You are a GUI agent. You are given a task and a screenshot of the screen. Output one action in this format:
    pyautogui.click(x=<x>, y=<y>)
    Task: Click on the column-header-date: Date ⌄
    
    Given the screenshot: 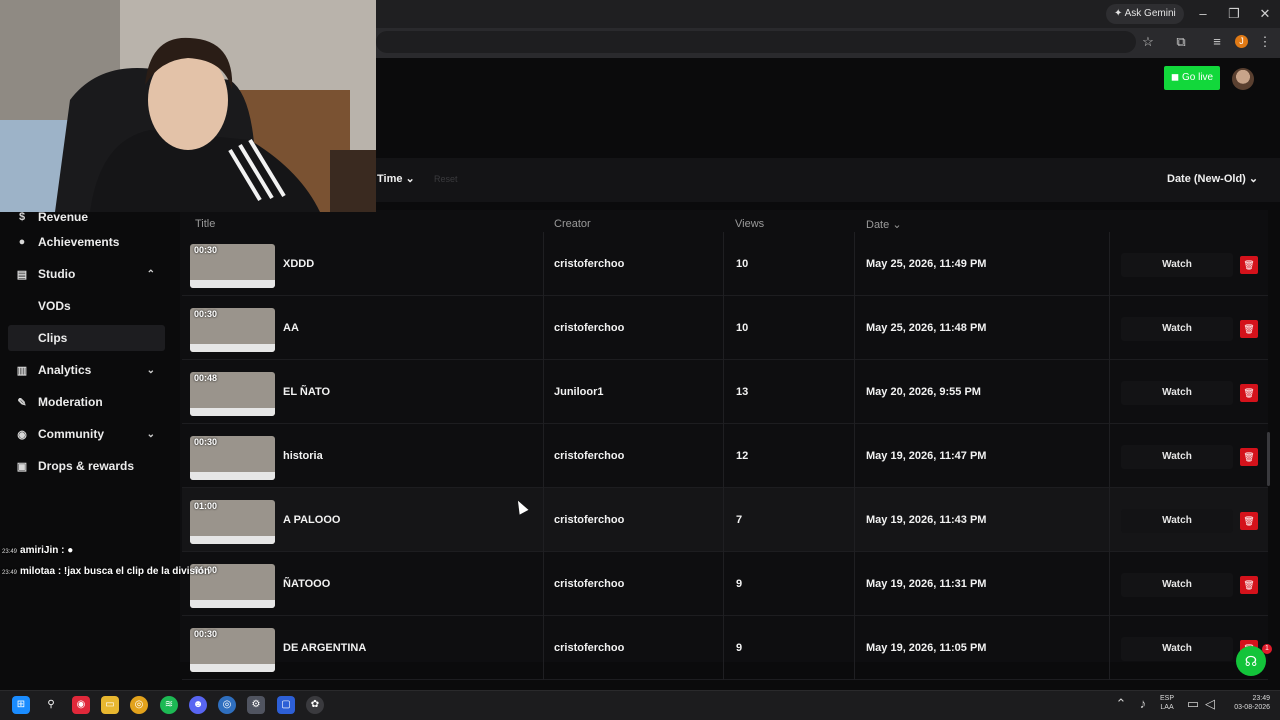 What is the action you would take?
    pyautogui.click(x=884, y=224)
    